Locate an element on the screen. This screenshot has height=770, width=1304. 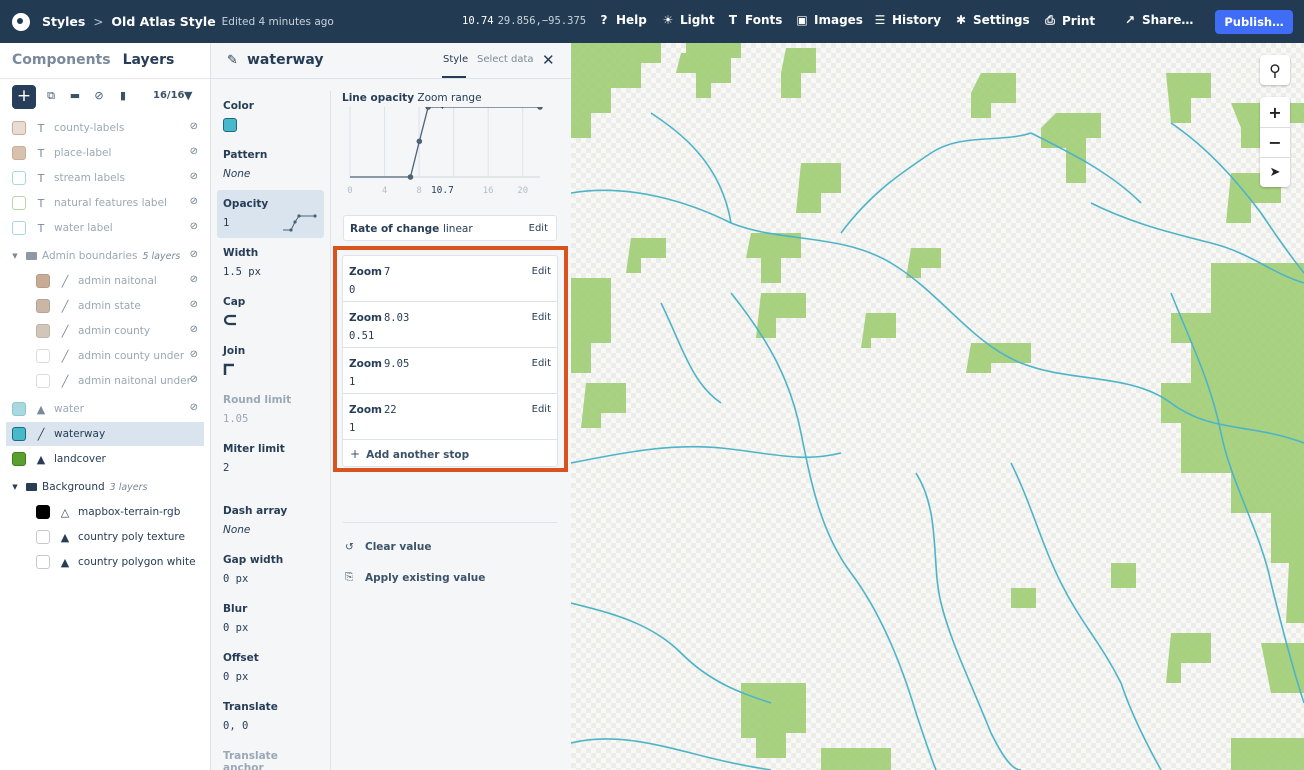
tab-style: Style is located at coordinates (455, 59).